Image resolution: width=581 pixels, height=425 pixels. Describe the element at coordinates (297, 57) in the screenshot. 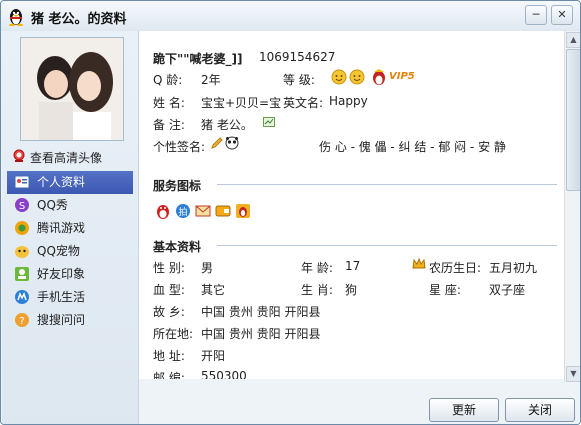

I see `qq-number: 1069154627` at that location.